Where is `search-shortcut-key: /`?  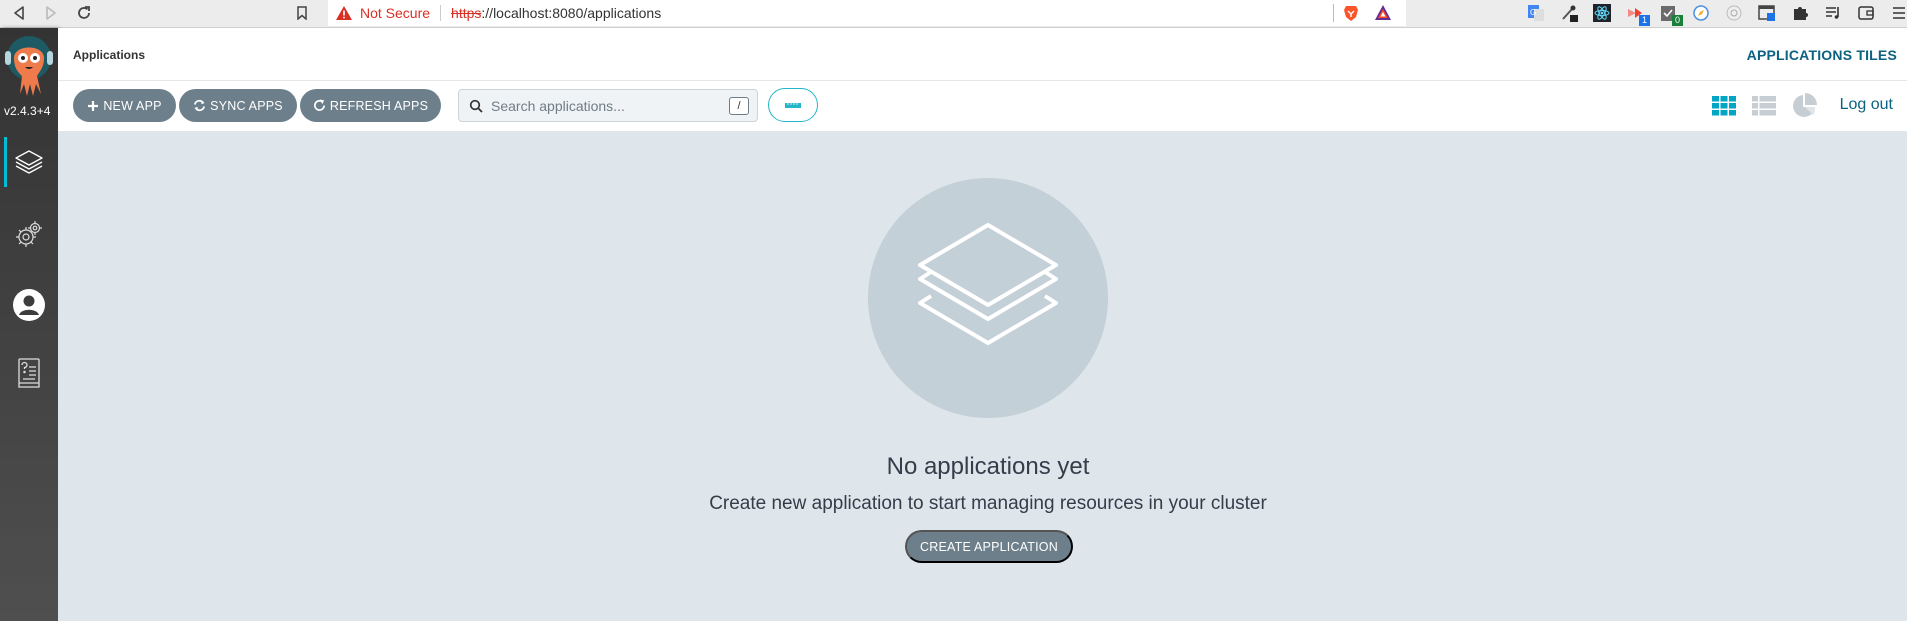 search-shortcut-key: / is located at coordinates (739, 105).